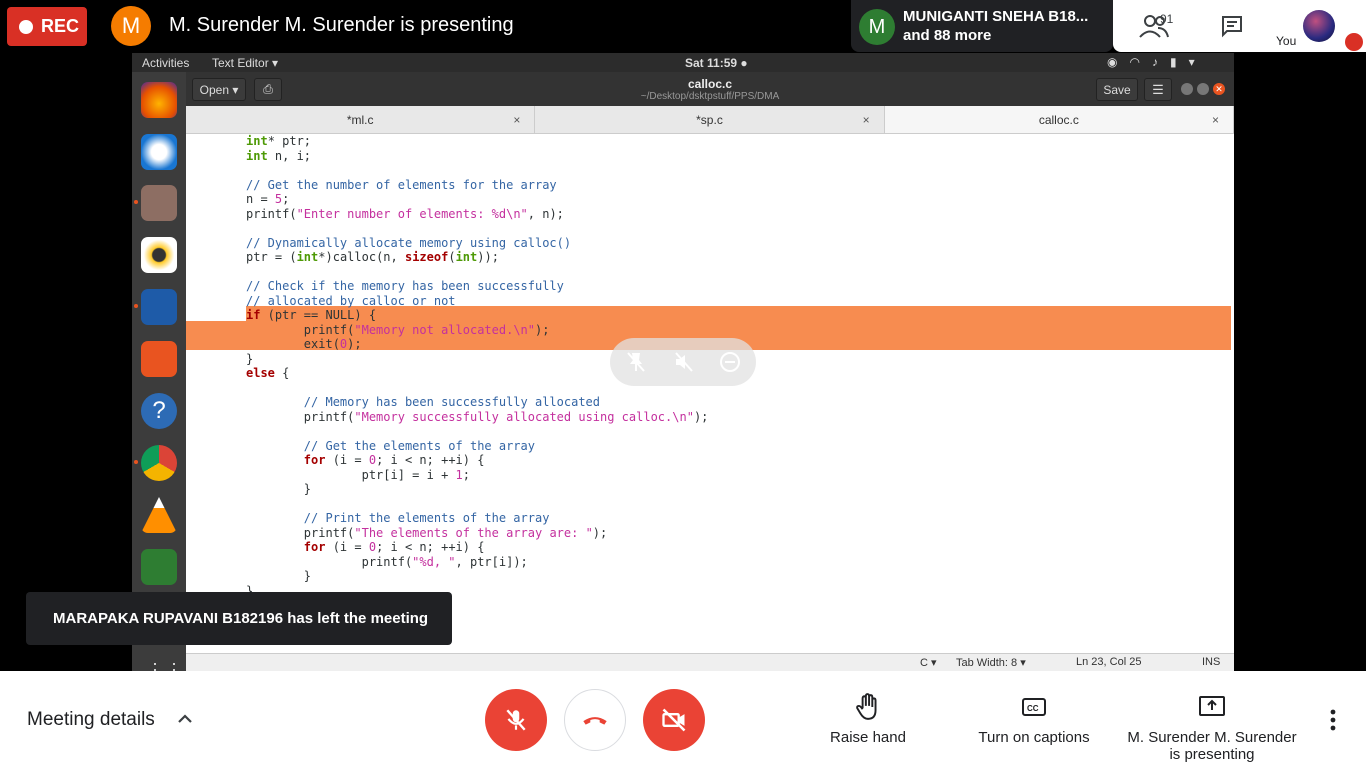 The width and height of the screenshot is (1366, 768). Describe the element at coordinates (710, 84) in the screenshot. I see `document-title: calloc.c` at that location.